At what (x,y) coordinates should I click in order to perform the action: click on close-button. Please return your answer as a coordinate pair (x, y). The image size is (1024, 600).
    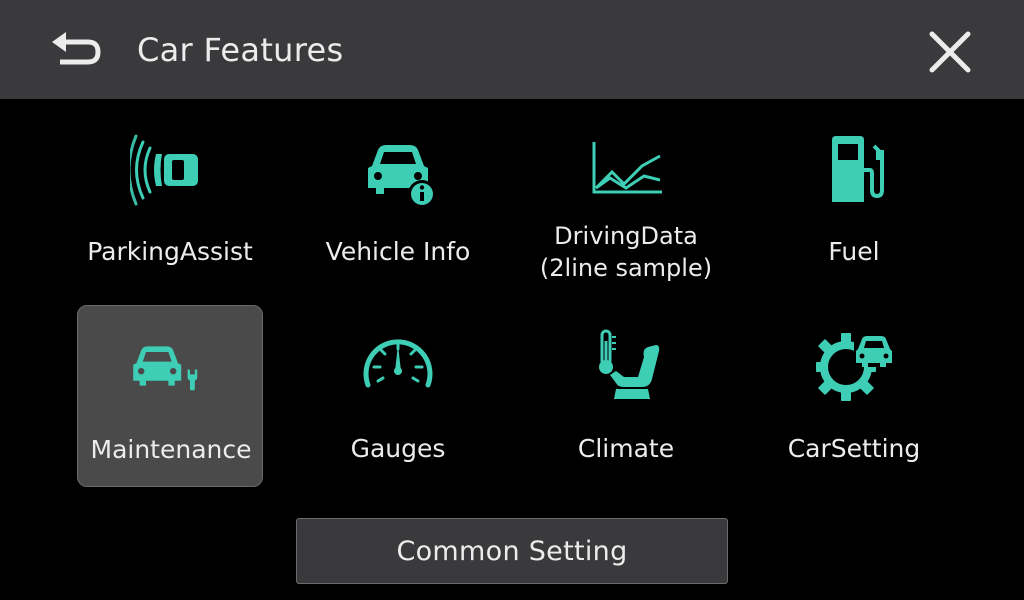
    Looking at the image, I should click on (950, 52).